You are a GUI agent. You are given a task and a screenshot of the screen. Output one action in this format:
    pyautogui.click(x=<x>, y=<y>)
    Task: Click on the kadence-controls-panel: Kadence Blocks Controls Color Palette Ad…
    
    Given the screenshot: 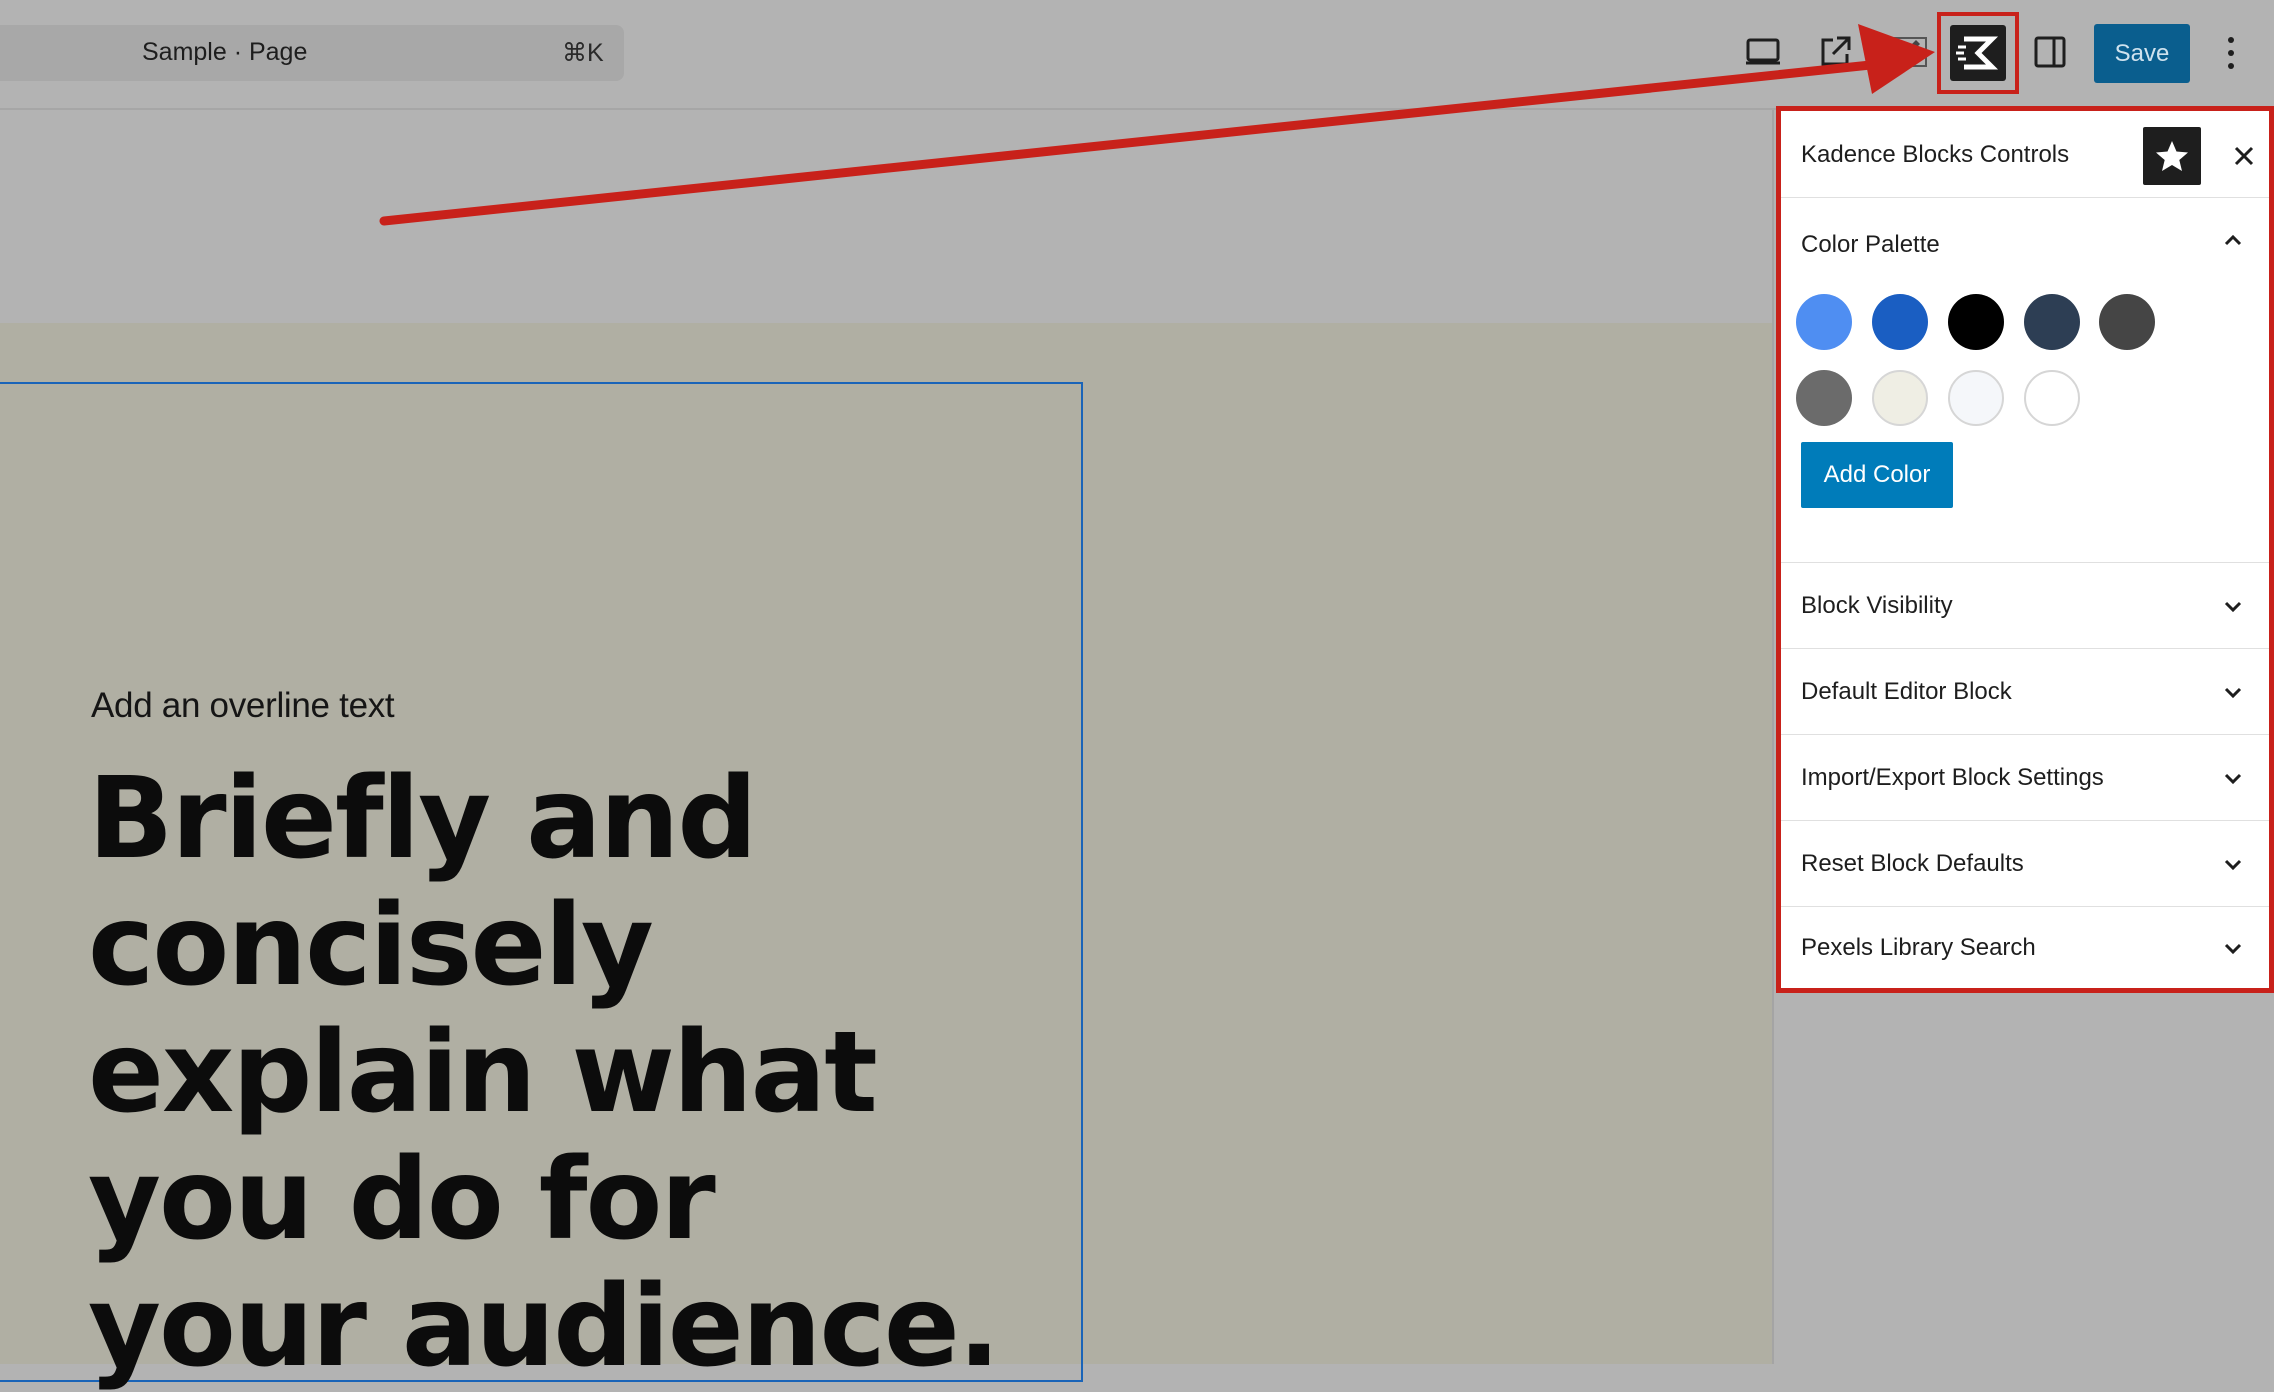 What is the action you would take?
    pyautogui.click(x=2025, y=549)
    